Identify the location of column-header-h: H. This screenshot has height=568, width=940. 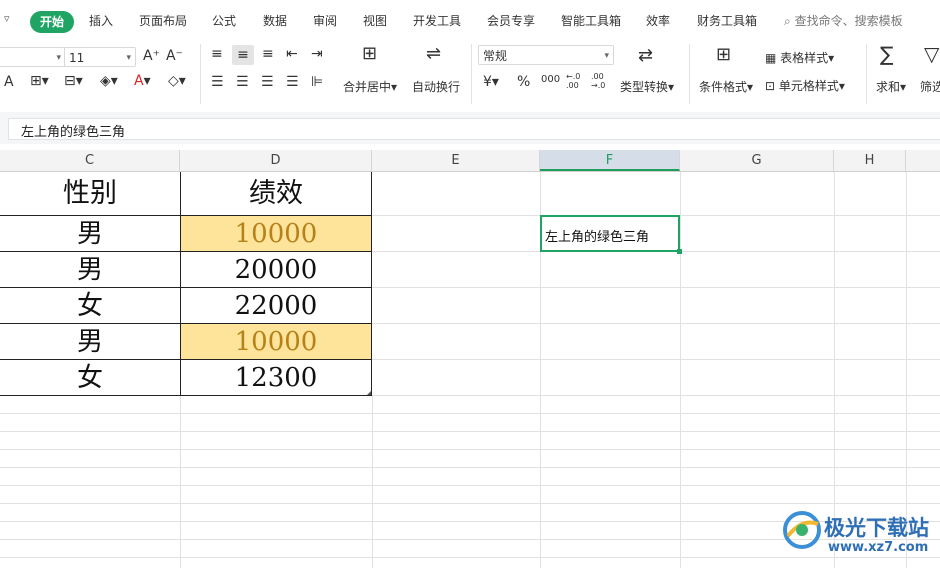
(870, 160).